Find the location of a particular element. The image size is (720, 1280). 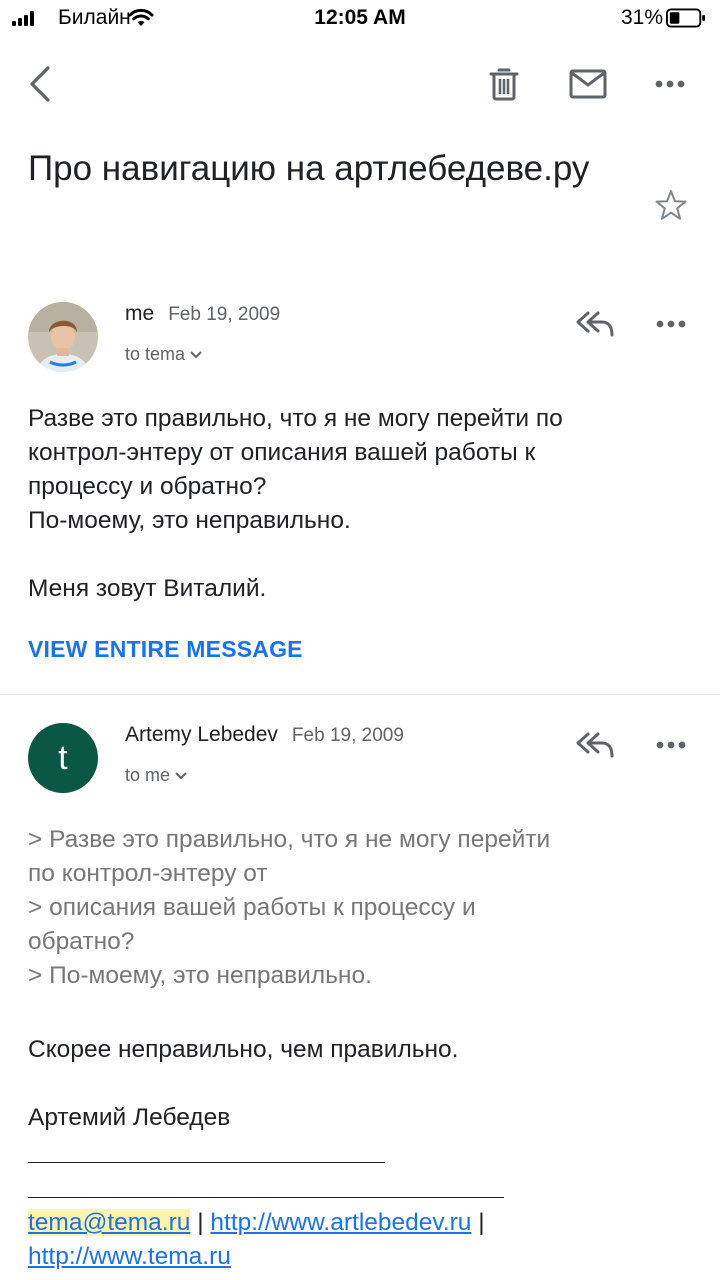

message-divider is located at coordinates (360, 694).